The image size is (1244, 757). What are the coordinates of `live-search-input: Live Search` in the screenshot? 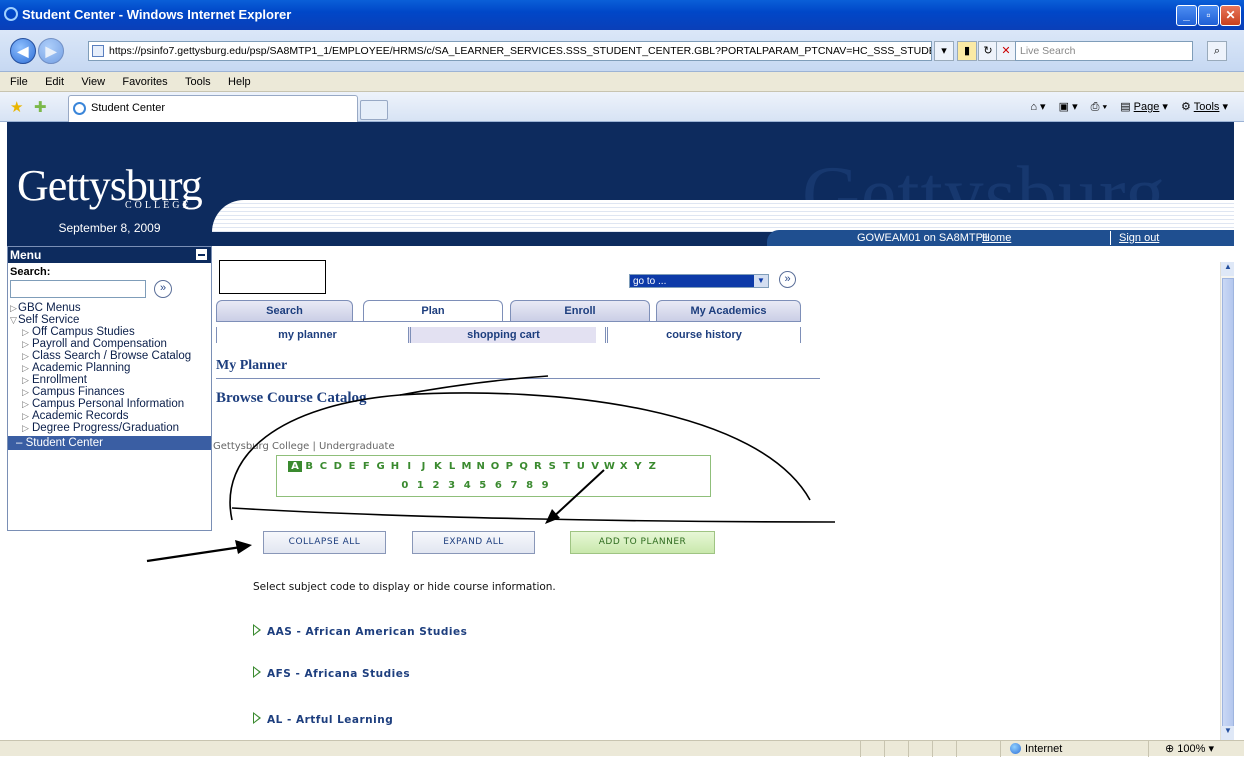 It's located at (1104, 51).